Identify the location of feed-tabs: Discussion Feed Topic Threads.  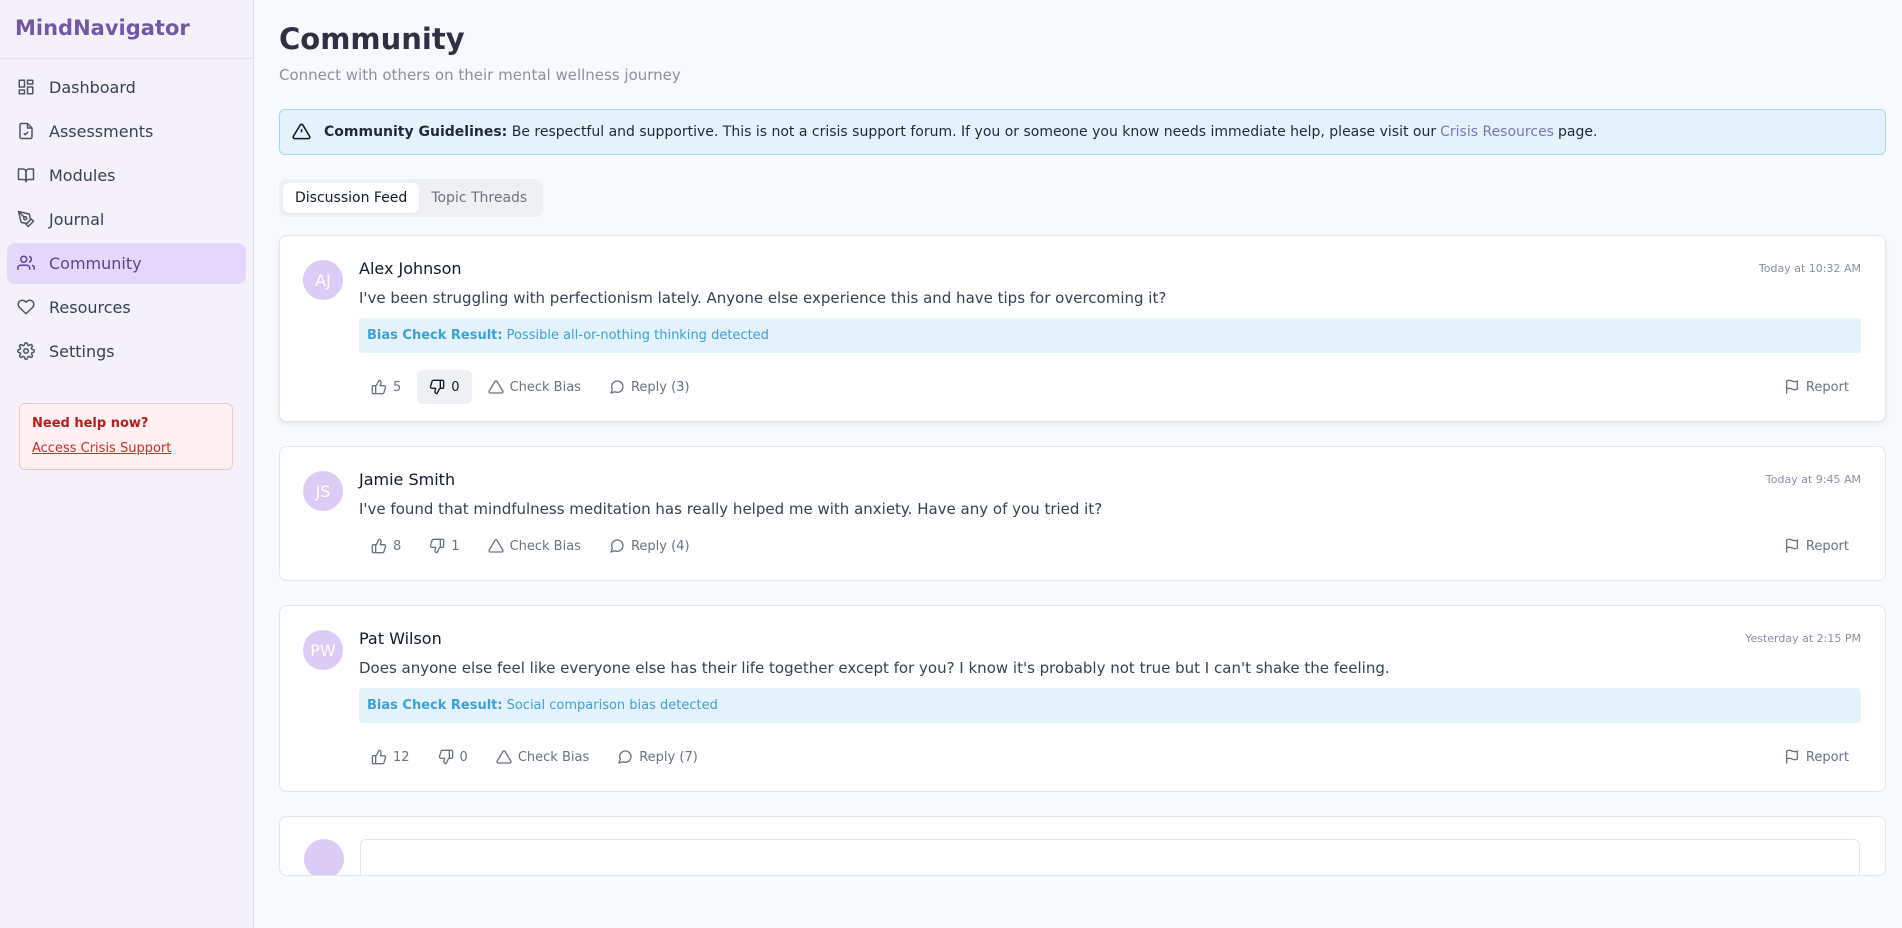
(411, 198).